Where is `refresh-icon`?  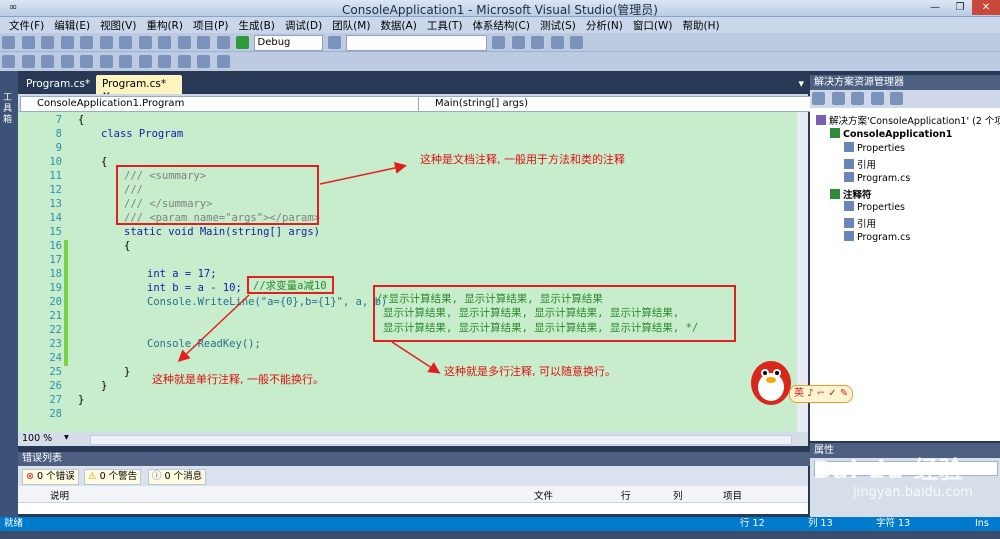
refresh-icon is located at coordinates (857, 98).